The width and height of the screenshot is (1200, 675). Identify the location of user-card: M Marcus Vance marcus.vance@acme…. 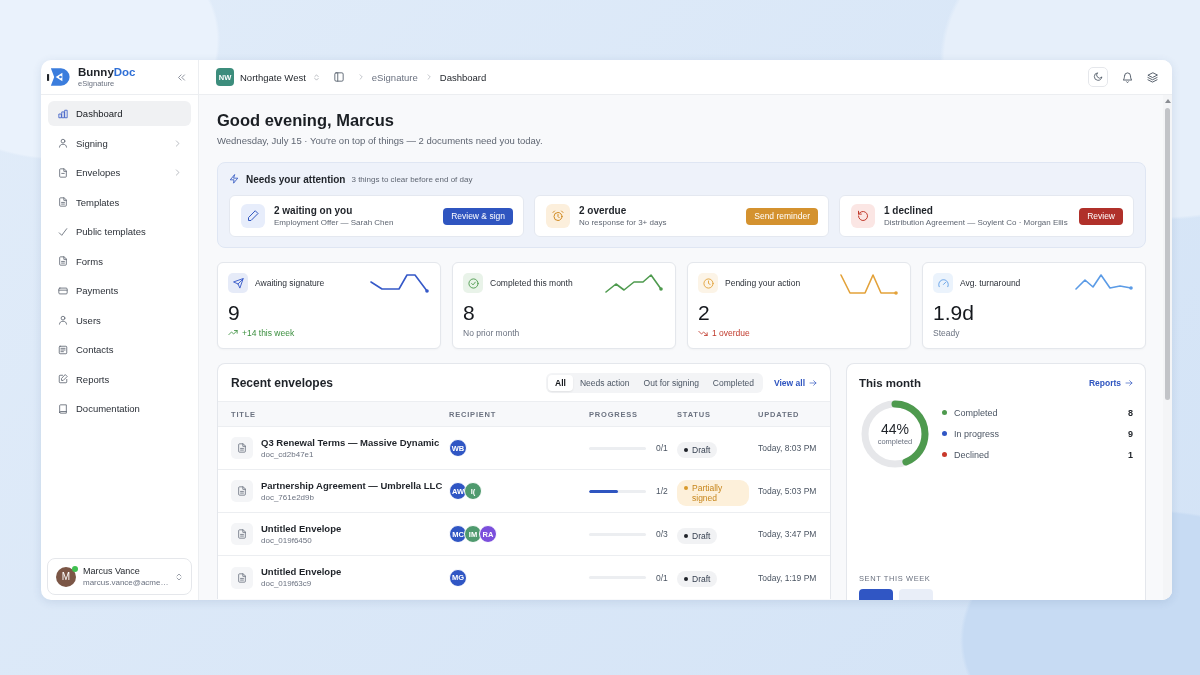
(119, 576).